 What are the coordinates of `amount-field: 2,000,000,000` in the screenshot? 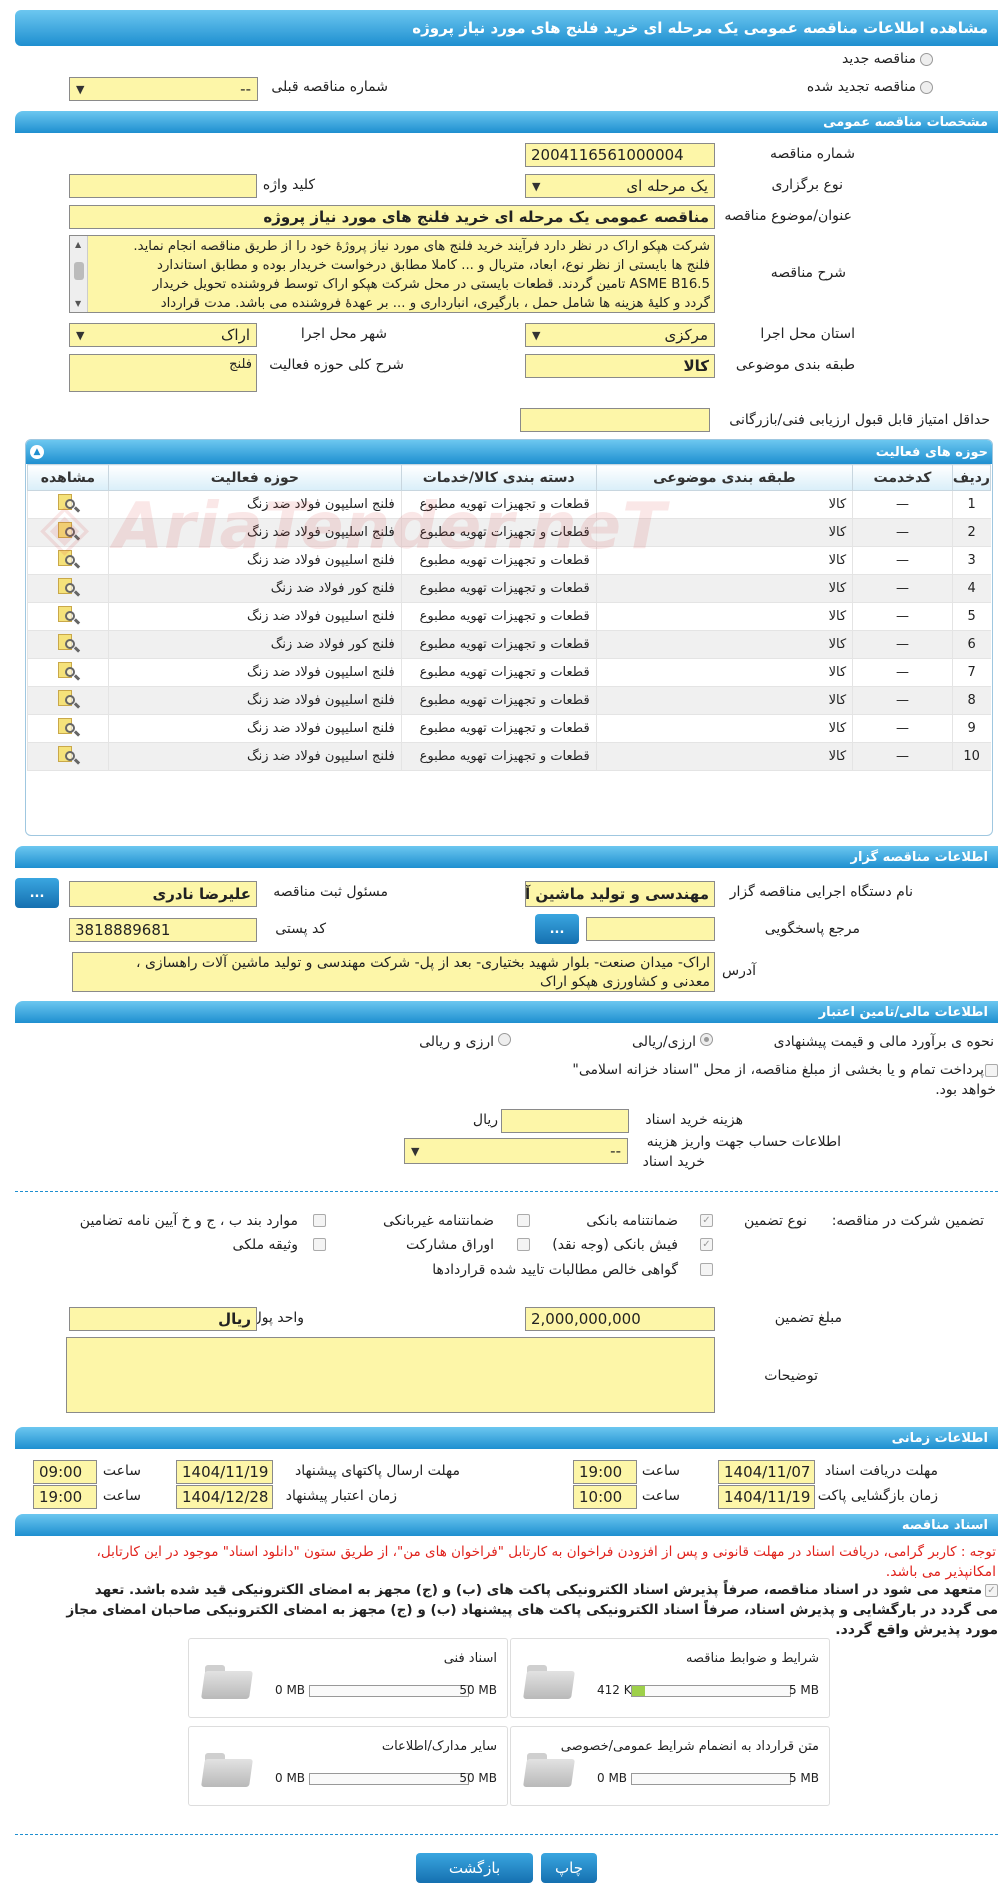 It's located at (620, 1319).